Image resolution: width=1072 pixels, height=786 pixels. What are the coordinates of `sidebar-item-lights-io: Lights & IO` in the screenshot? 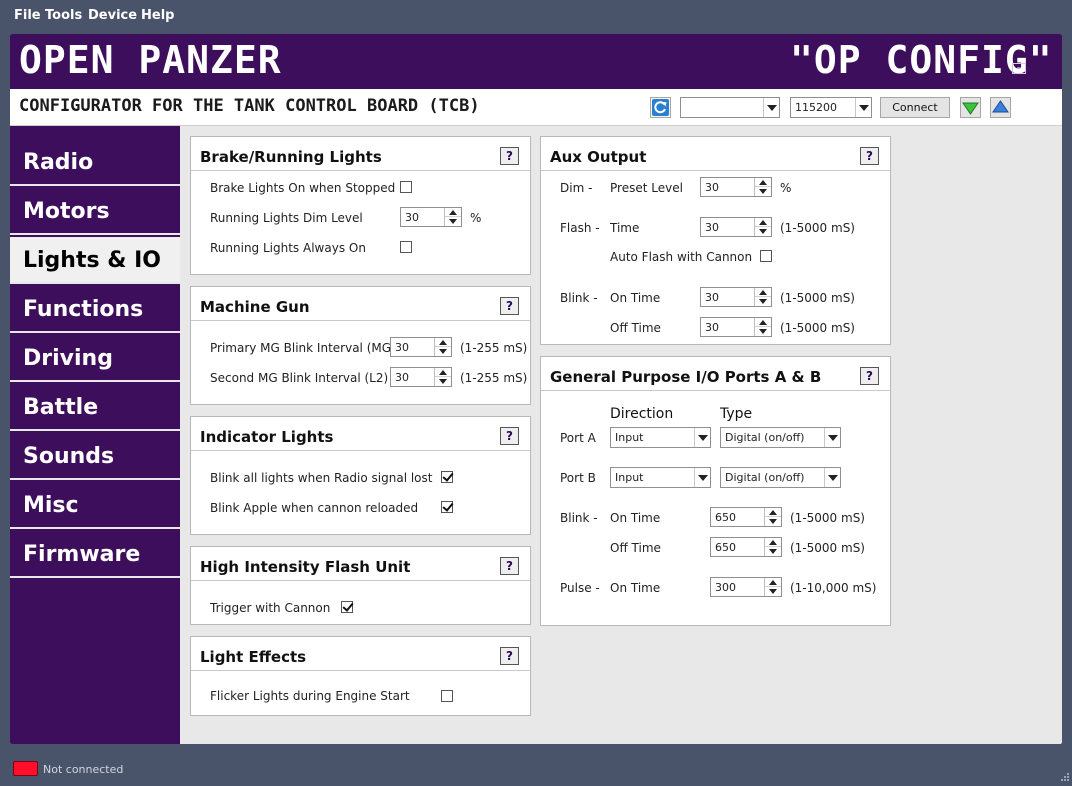 It's located at (95, 260).